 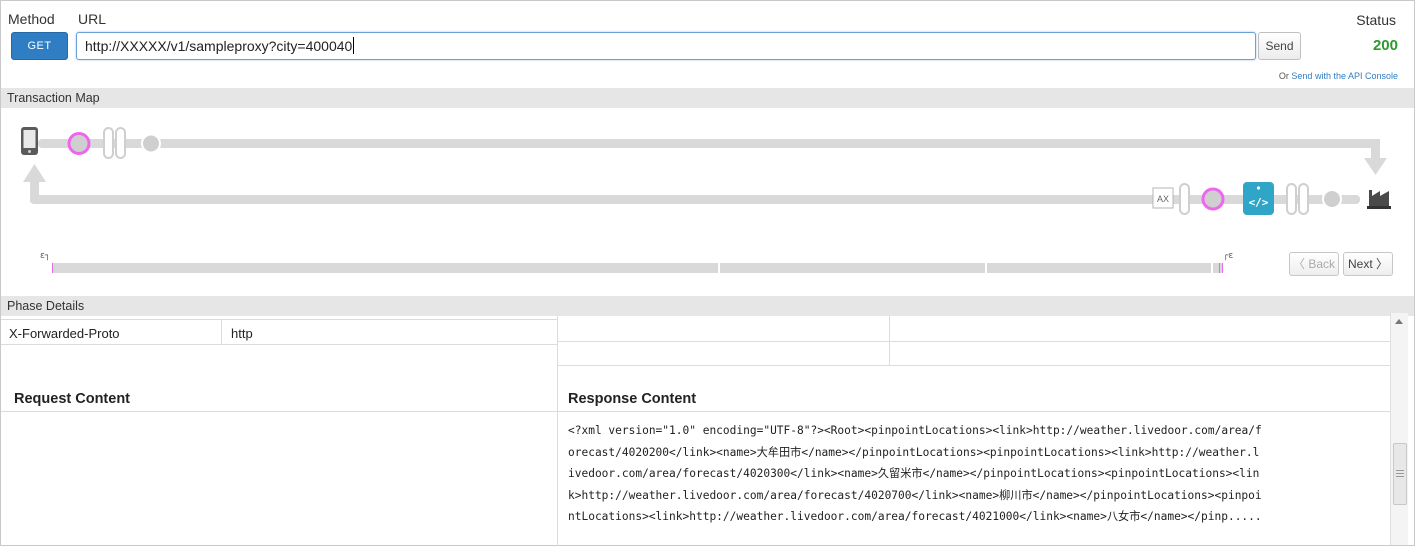 What do you see at coordinates (1283, 76) in the screenshot?
I see `console-prefix: Or` at bounding box center [1283, 76].